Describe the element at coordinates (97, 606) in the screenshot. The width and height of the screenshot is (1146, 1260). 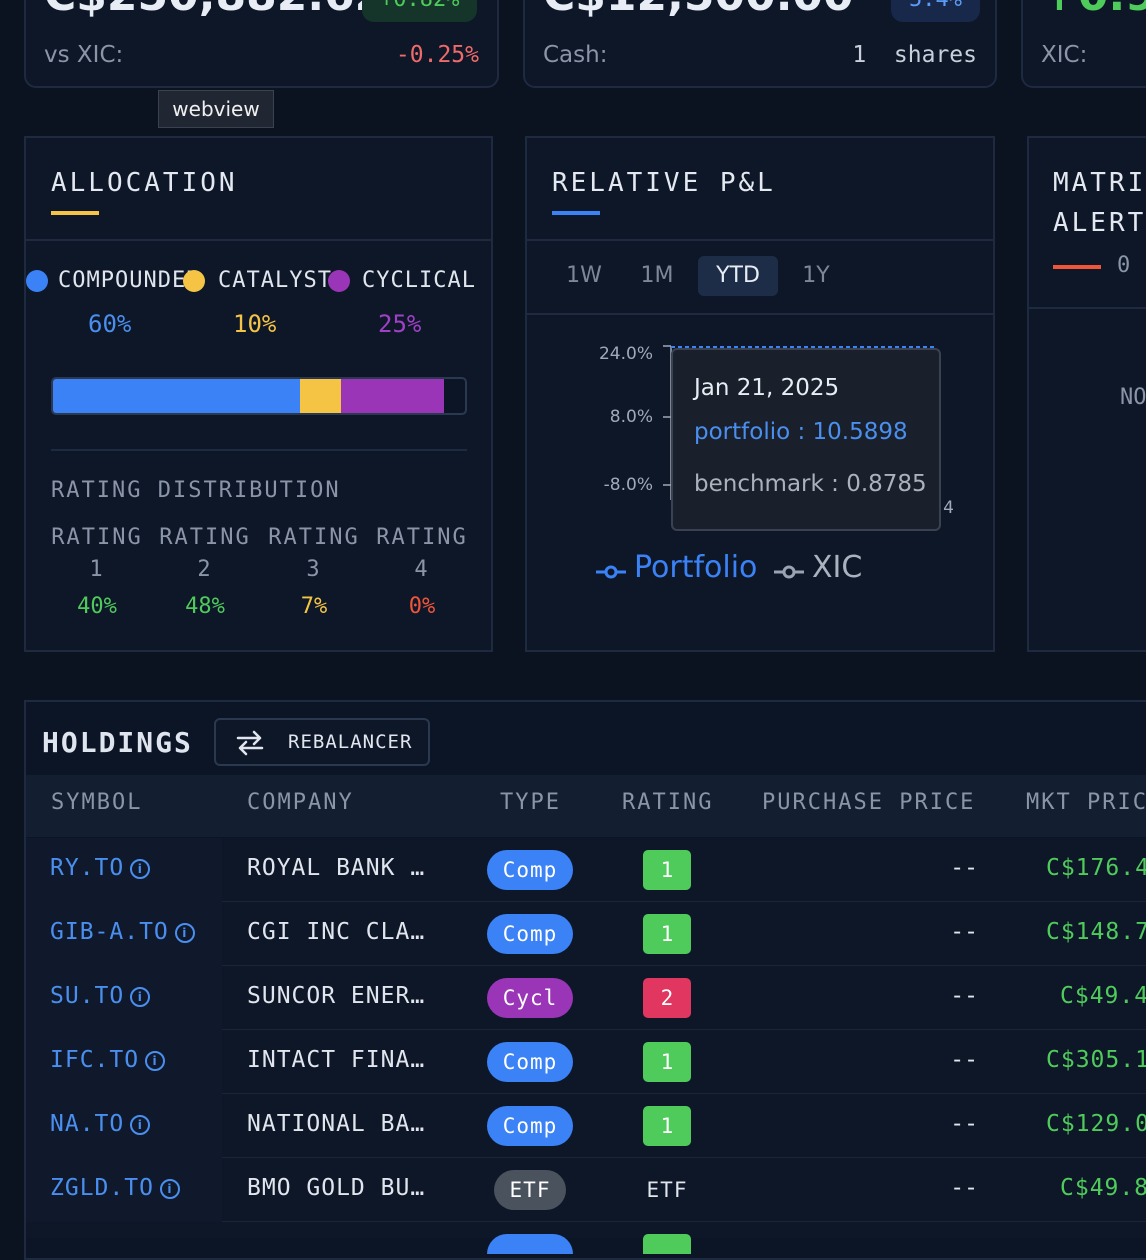
I see `rating-1-pct: 40%` at that location.